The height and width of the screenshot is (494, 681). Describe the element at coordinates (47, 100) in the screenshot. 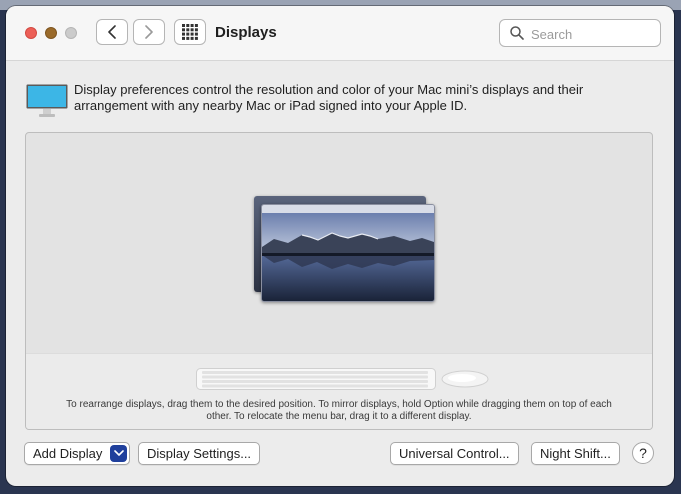

I see `display-icon` at that location.